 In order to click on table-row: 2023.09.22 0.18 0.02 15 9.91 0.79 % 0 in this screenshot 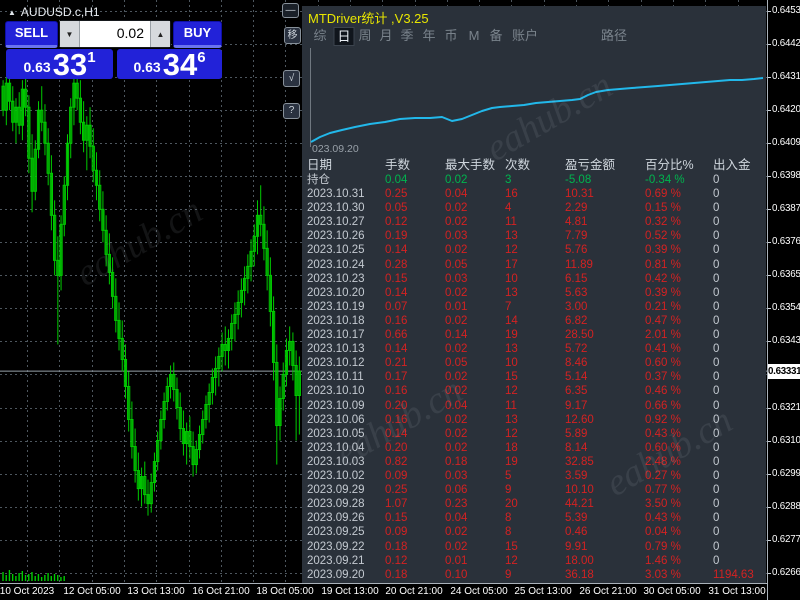, I will do `click(534, 547)`.